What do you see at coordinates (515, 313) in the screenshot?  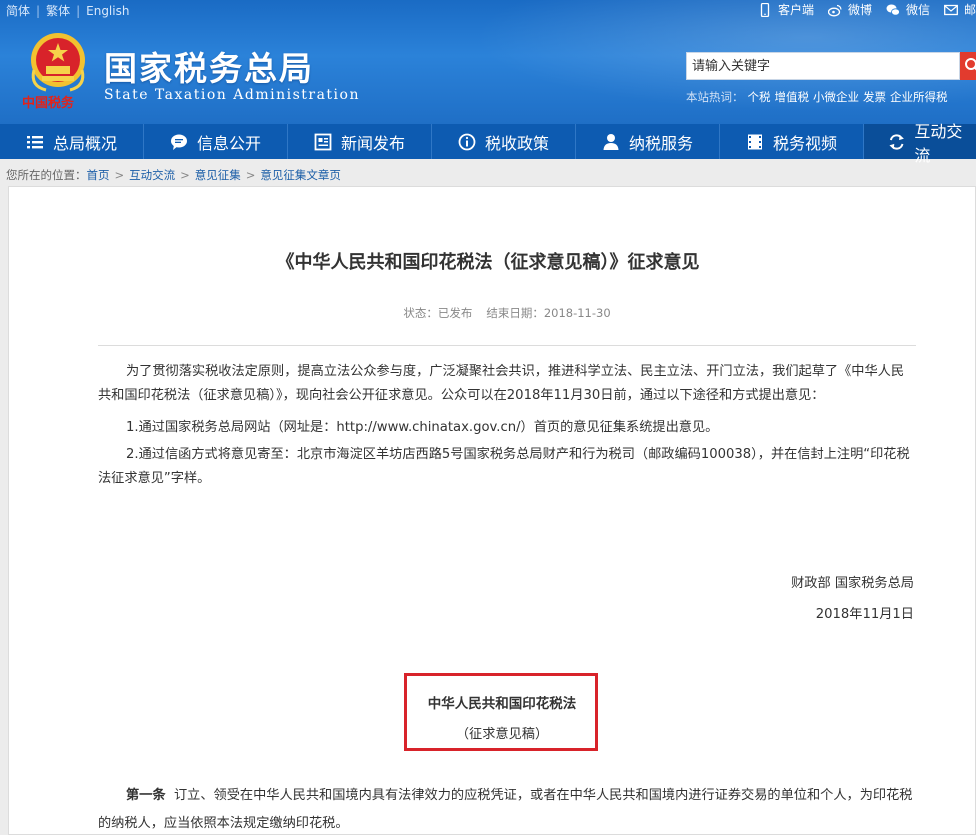 I see `end-date-label: 结束日期：` at bounding box center [515, 313].